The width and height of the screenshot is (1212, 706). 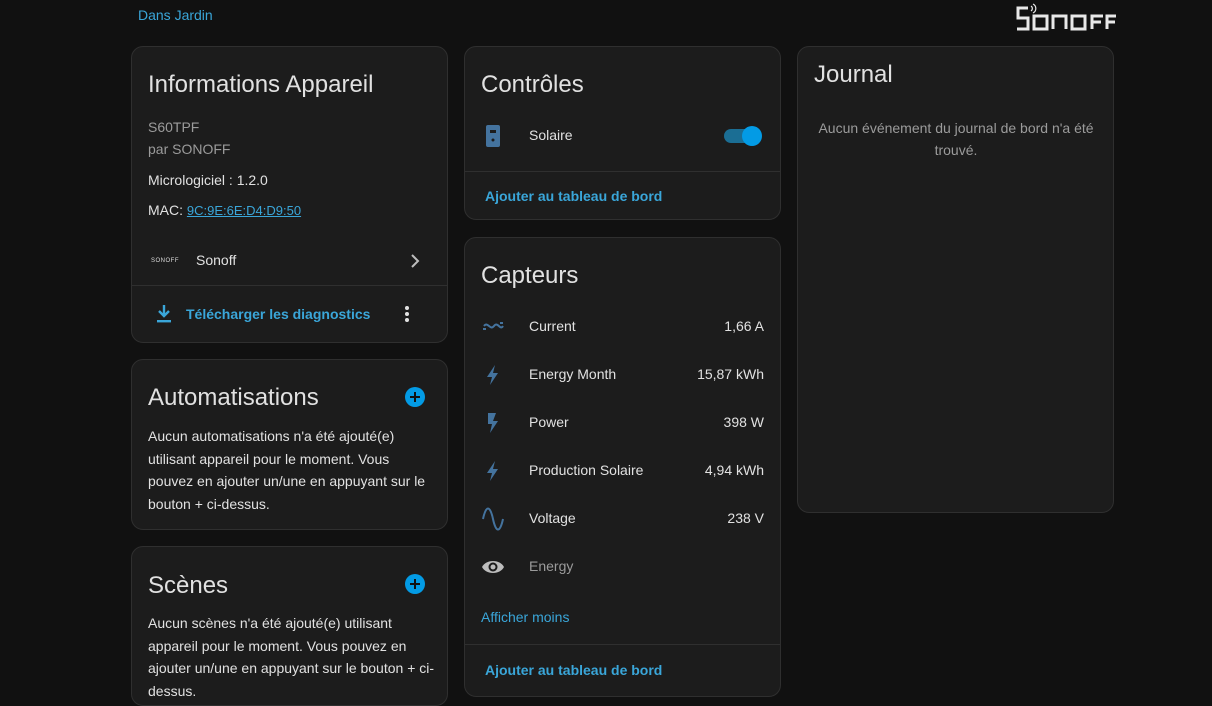 I want to click on card-title: Informations Appareil, so click(x=261, y=84).